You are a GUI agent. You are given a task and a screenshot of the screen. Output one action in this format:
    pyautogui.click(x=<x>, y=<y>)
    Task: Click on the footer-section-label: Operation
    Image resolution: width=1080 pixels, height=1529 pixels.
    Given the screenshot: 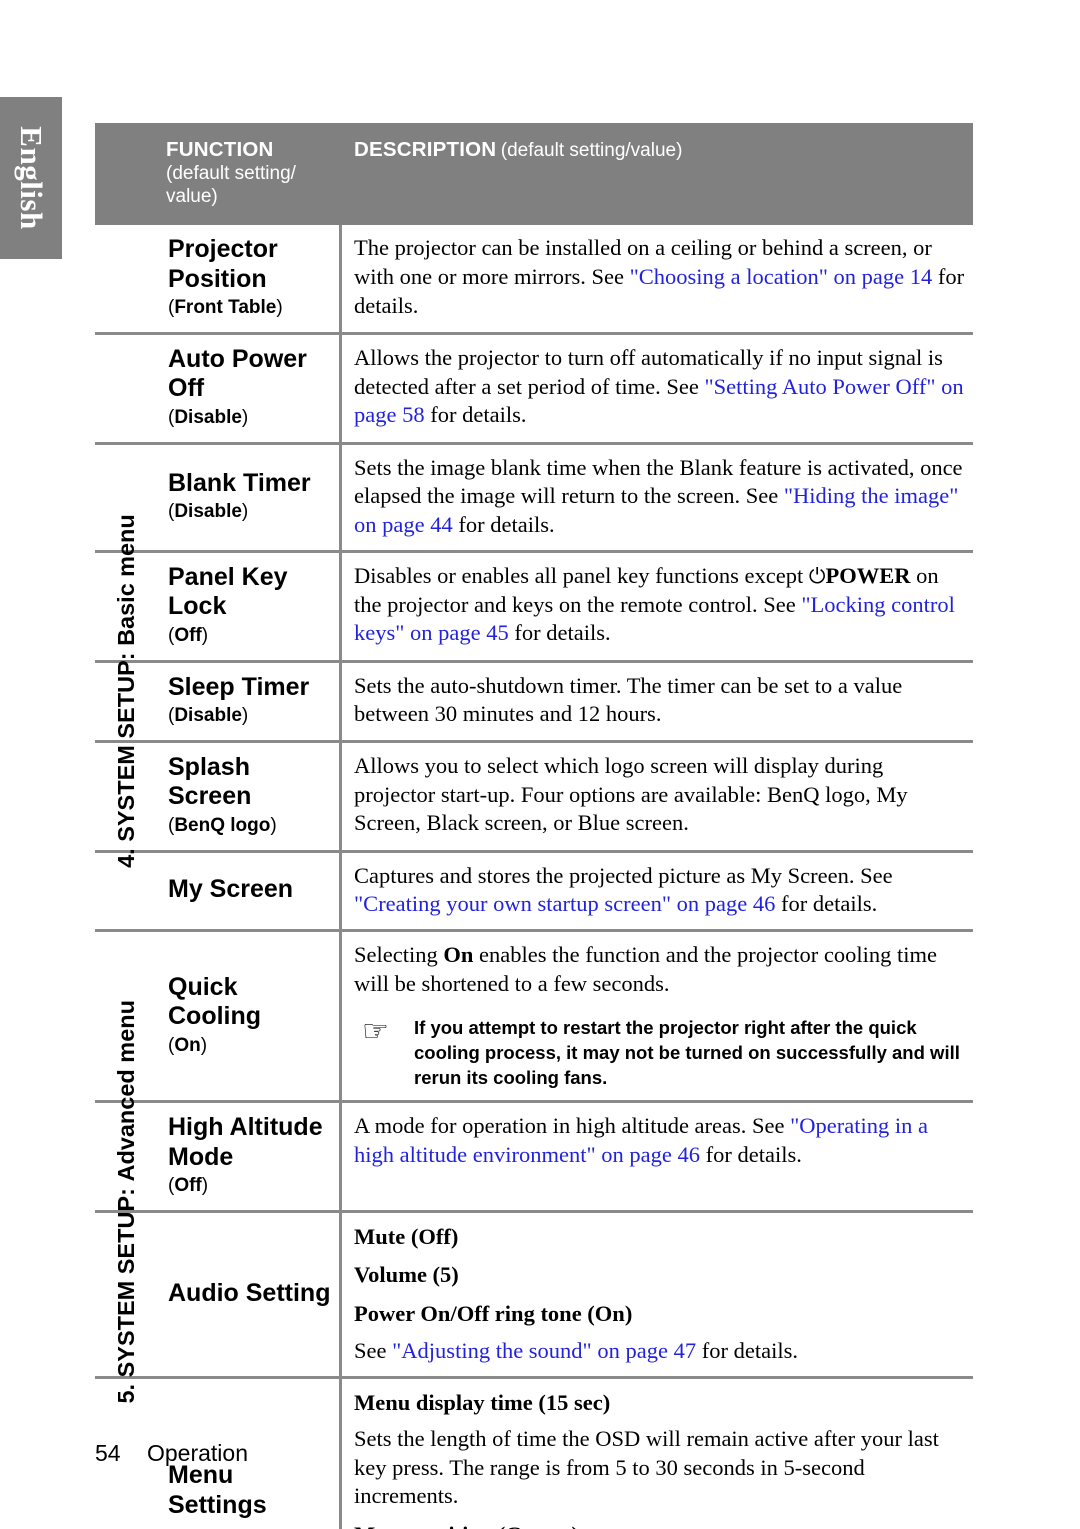 What is the action you would take?
    pyautogui.click(x=197, y=1453)
    